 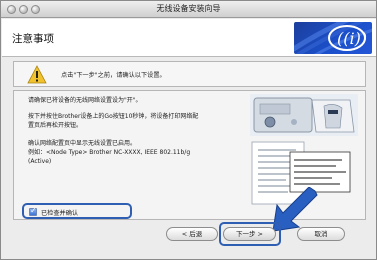 What do you see at coordinates (304, 115) in the screenshot?
I see `device-press-go-illustration` at bounding box center [304, 115].